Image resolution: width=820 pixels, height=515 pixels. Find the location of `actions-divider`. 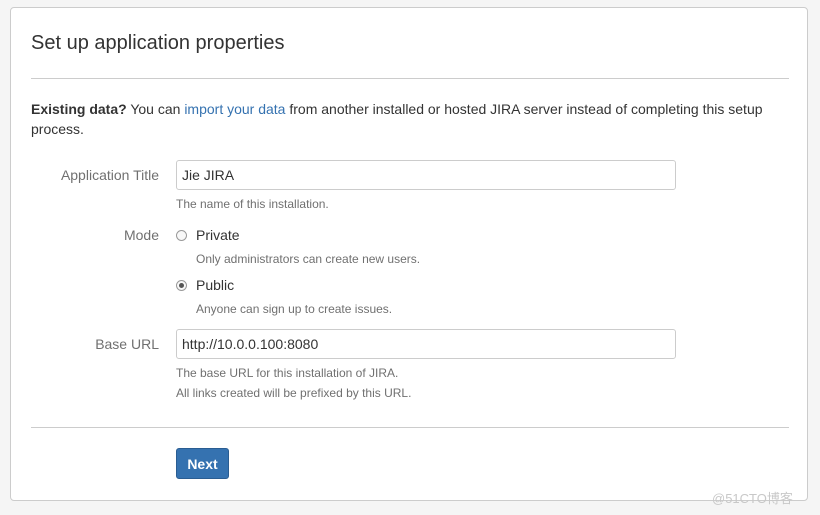

actions-divider is located at coordinates (410, 427).